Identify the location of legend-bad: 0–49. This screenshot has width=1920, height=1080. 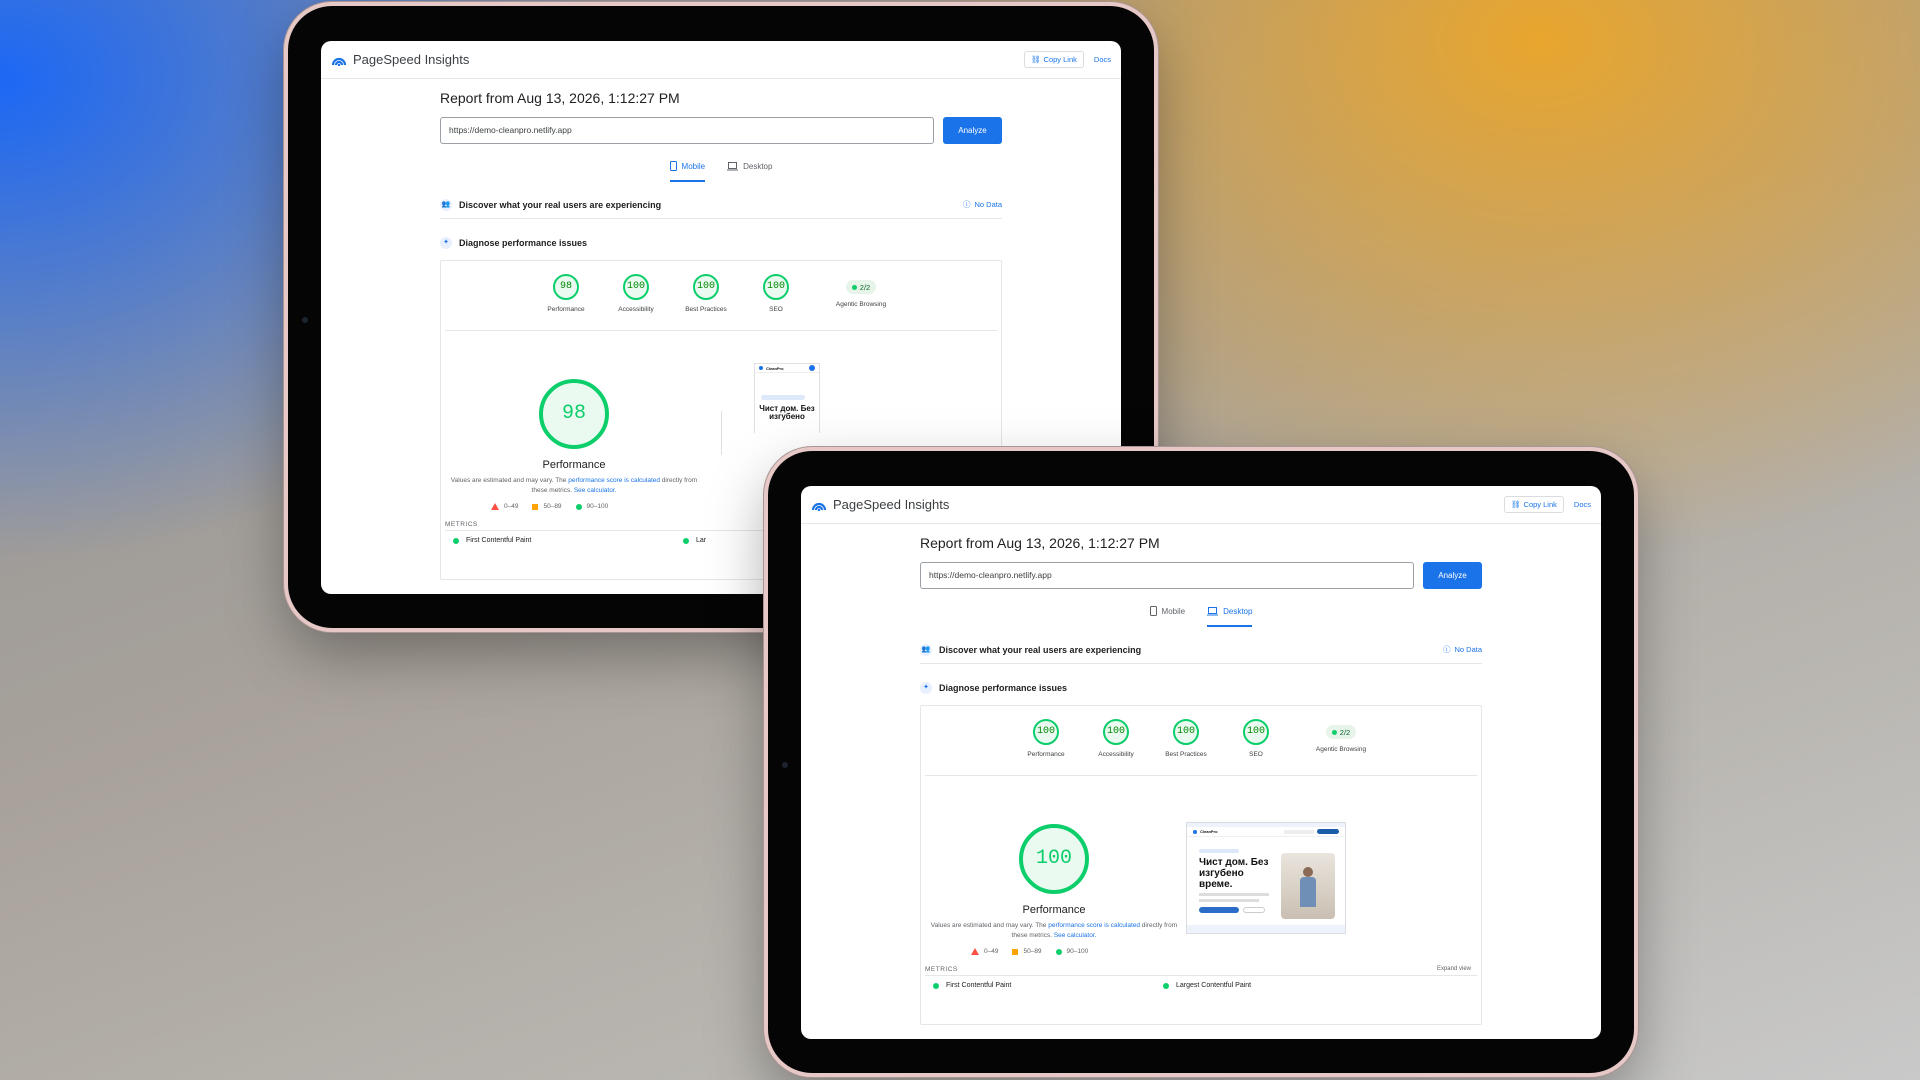
(991, 951).